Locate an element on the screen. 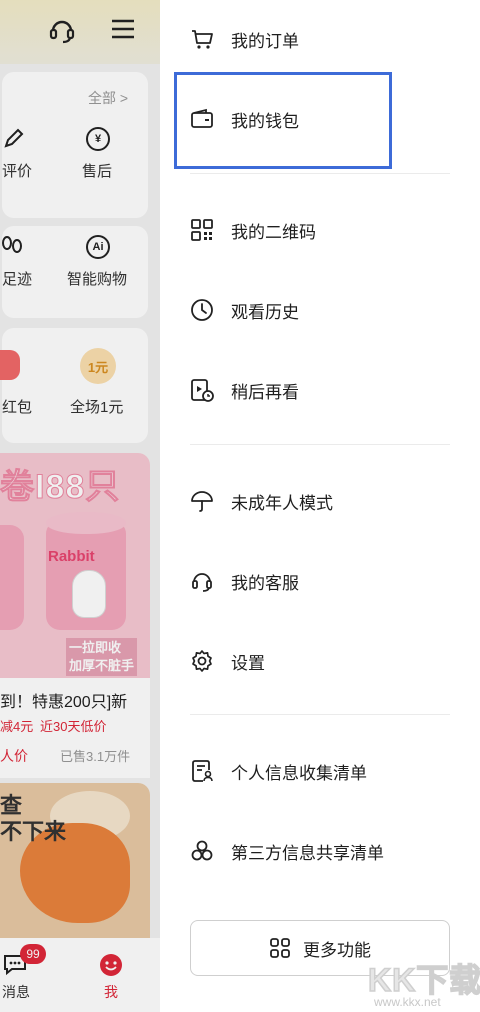 The width and height of the screenshot is (480, 1012). menu-label: 稍后再看 is located at coordinates (265, 392).